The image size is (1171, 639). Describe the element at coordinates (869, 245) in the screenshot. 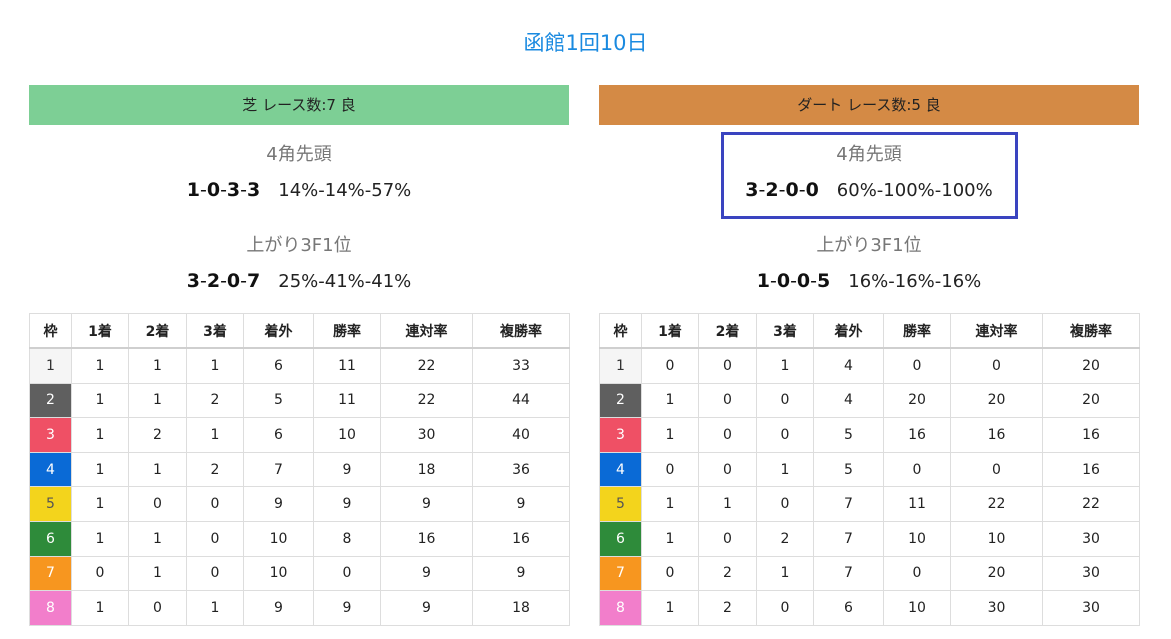

I see `dirt-agari-label: 上がり3F1位` at that location.